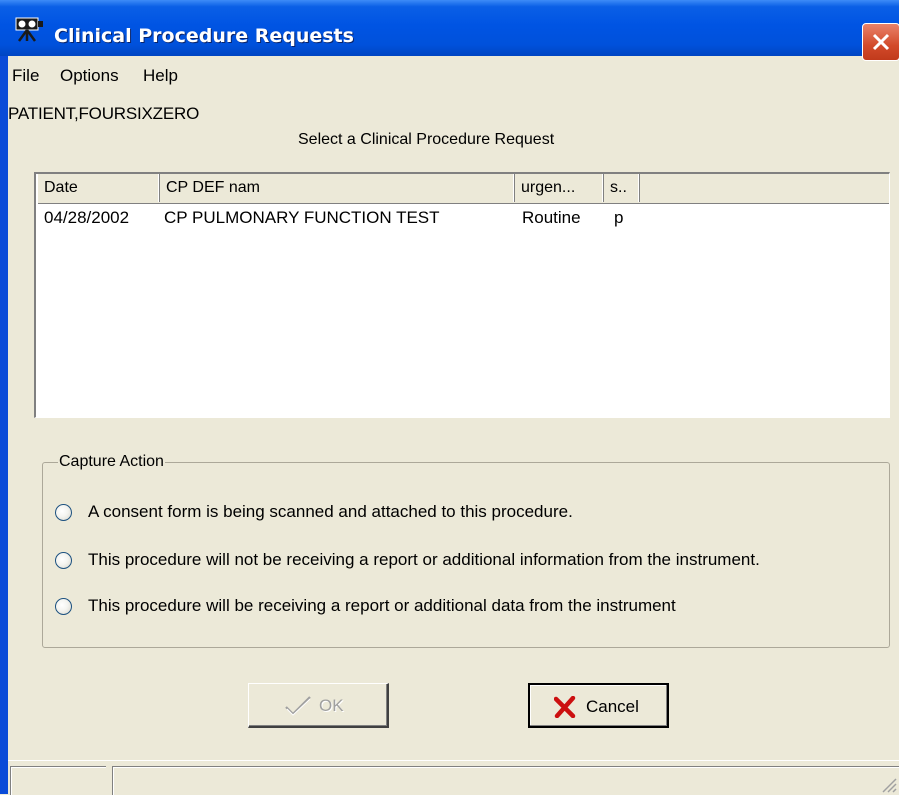 The image size is (899, 795). What do you see at coordinates (298, 706) in the screenshot?
I see `checkmark-icon` at bounding box center [298, 706].